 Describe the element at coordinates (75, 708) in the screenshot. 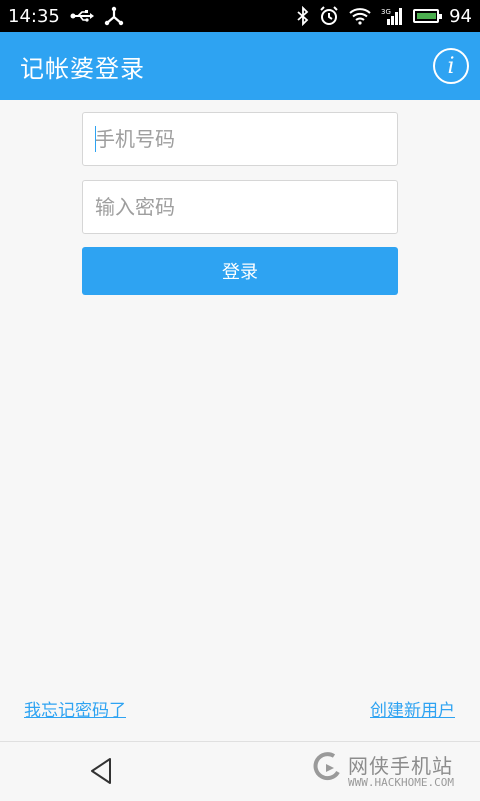

I see `forgot-password-link: 我忘记密码了` at that location.